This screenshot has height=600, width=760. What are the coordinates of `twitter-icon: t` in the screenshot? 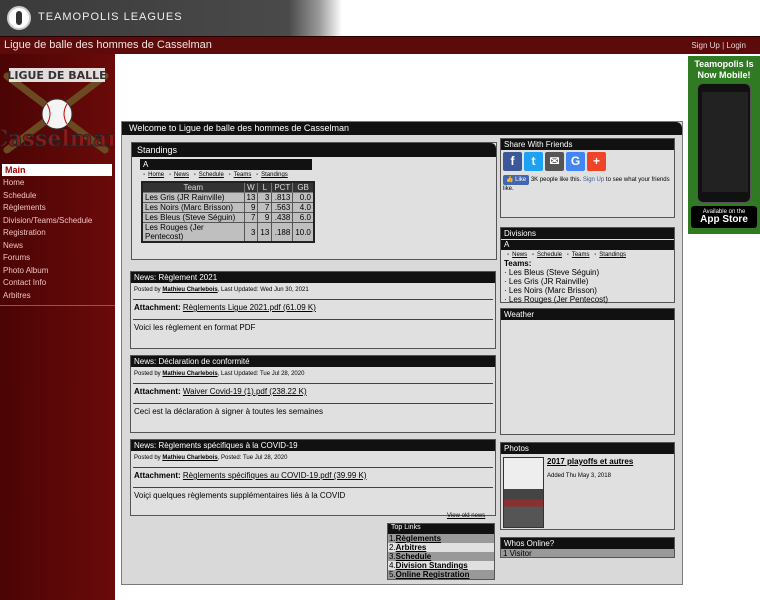 It's located at (533, 161).